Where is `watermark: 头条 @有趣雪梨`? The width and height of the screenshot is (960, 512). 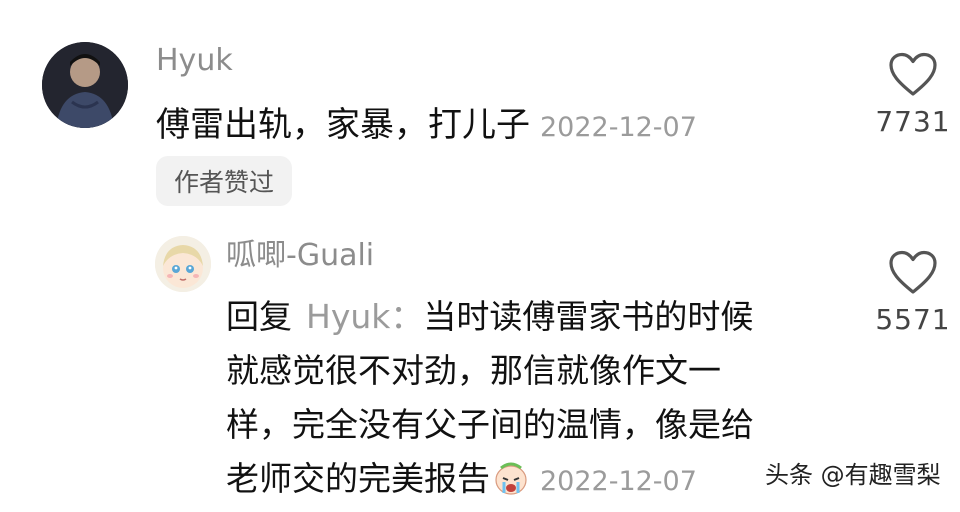
watermark: 头条 @有趣雪梨 is located at coordinates (853, 475).